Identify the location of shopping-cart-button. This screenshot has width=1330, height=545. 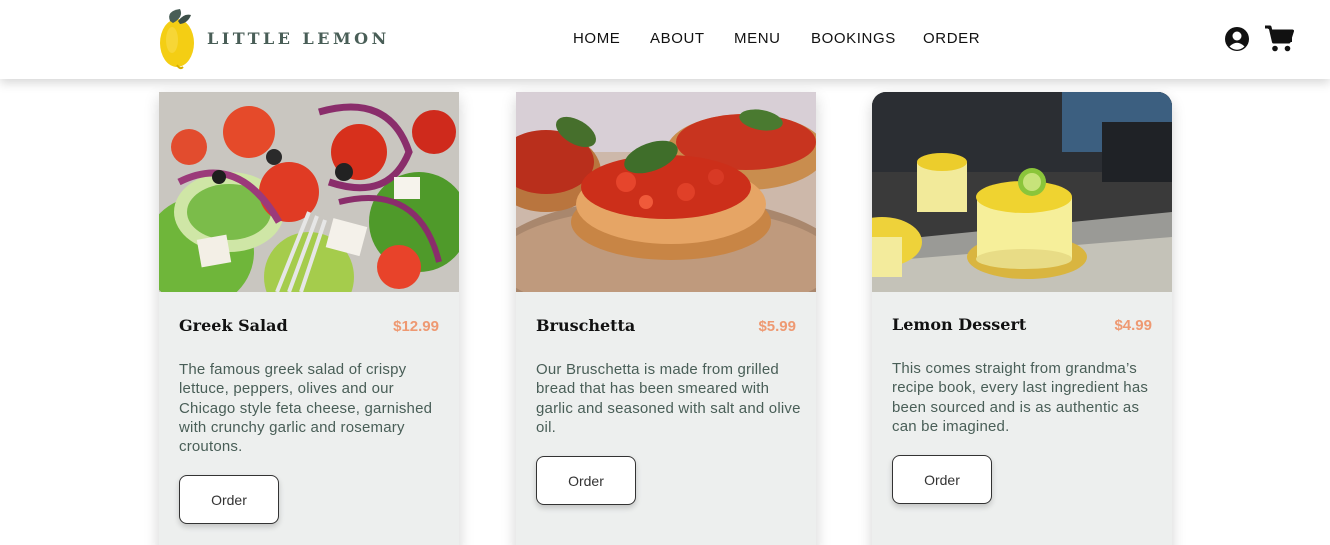
(1279, 39).